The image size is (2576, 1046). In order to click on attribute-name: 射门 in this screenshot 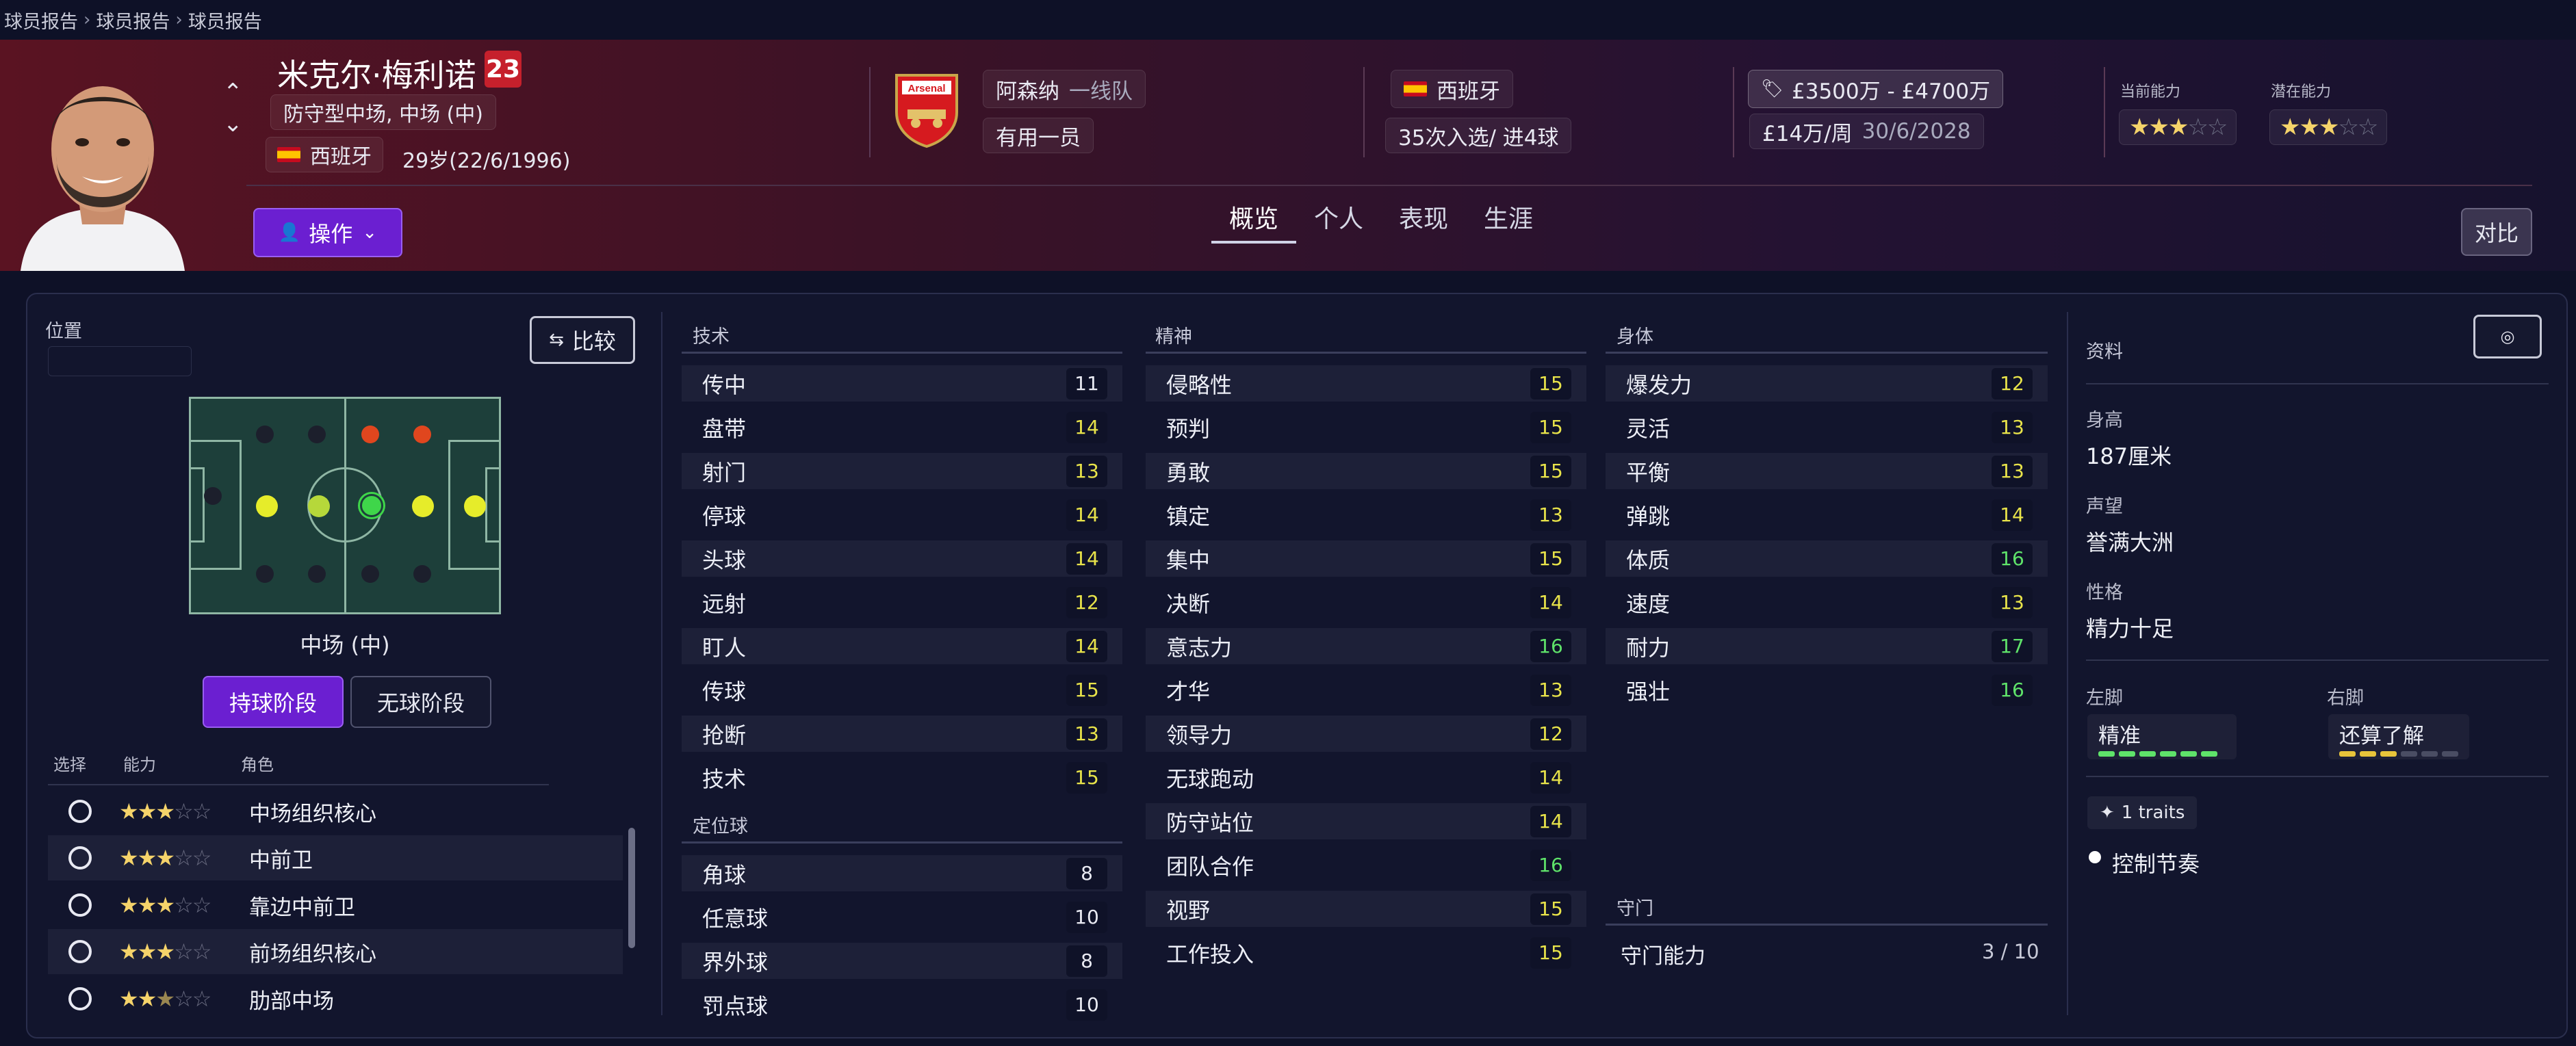, I will do `click(724, 472)`.